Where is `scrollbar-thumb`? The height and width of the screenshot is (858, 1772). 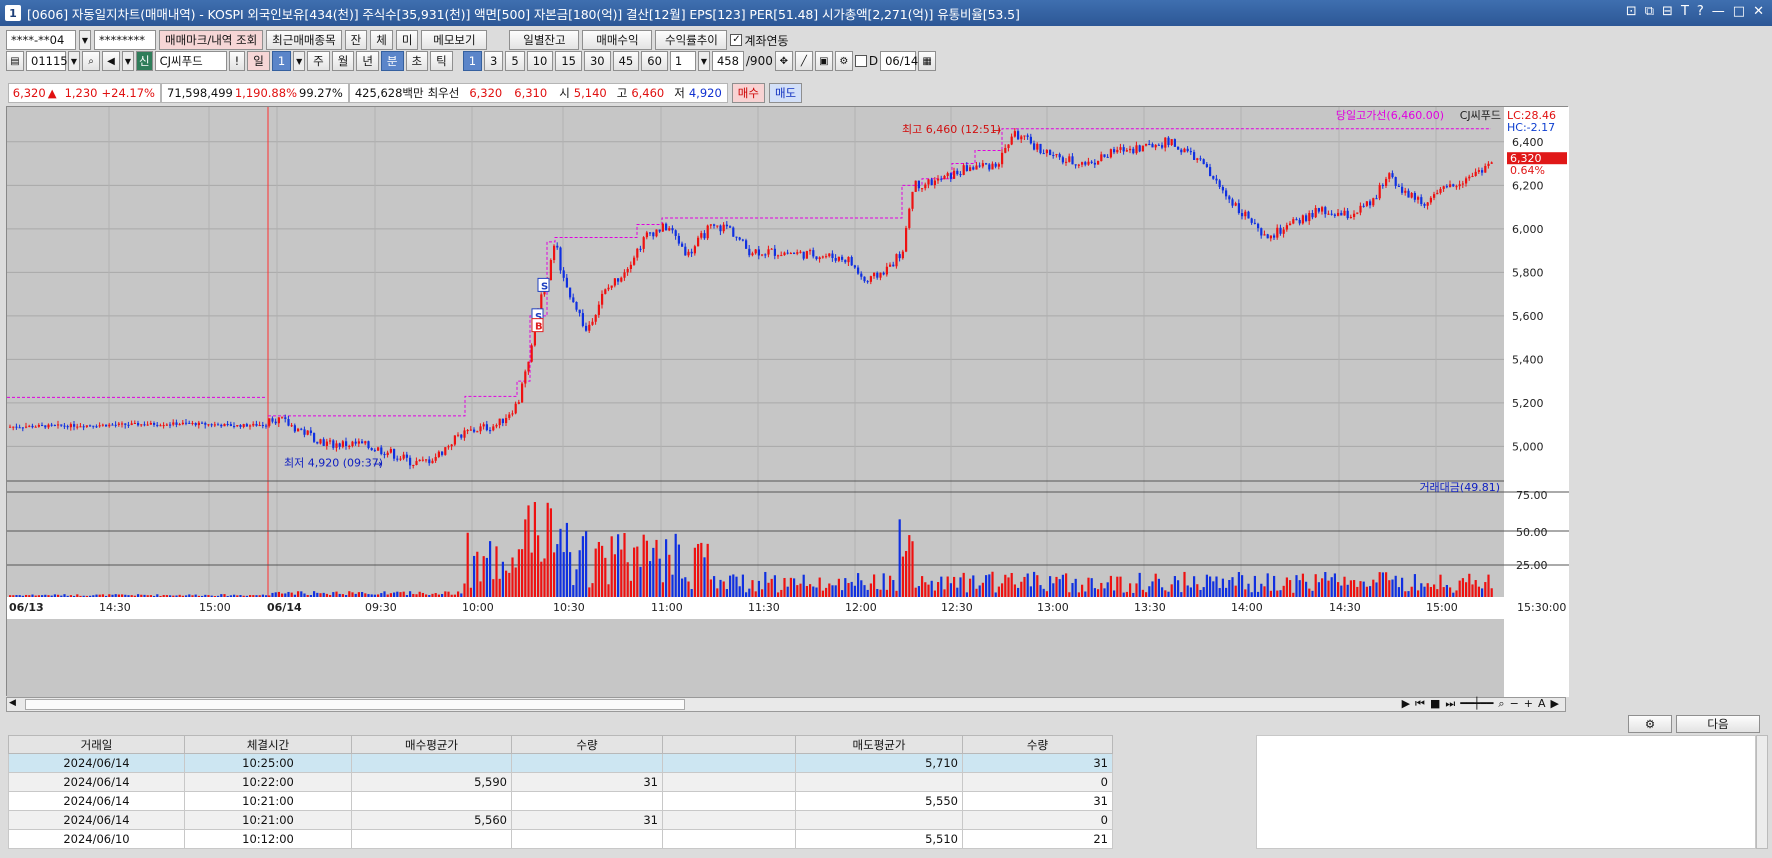 scrollbar-thumb is located at coordinates (355, 704).